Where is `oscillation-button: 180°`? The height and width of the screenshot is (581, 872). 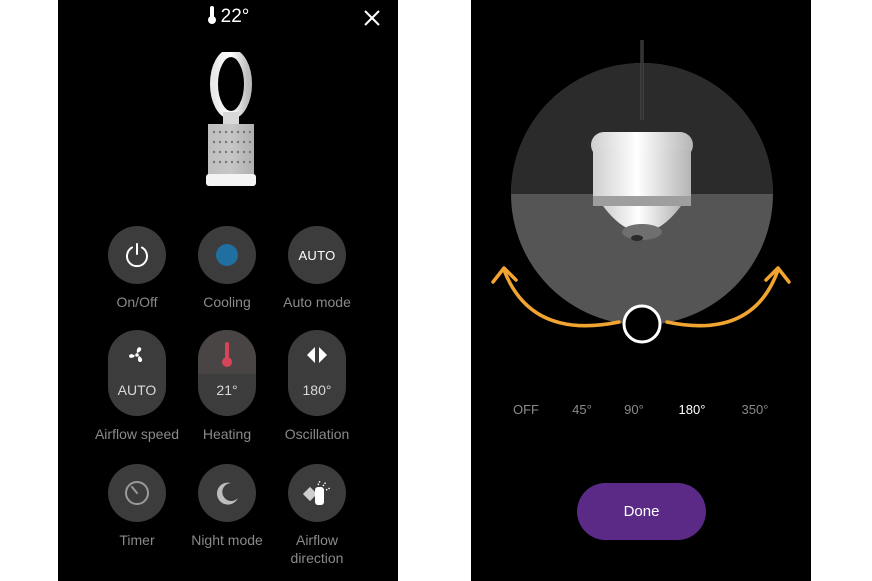
oscillation-button: 180° is located at coordinates (317, 373).